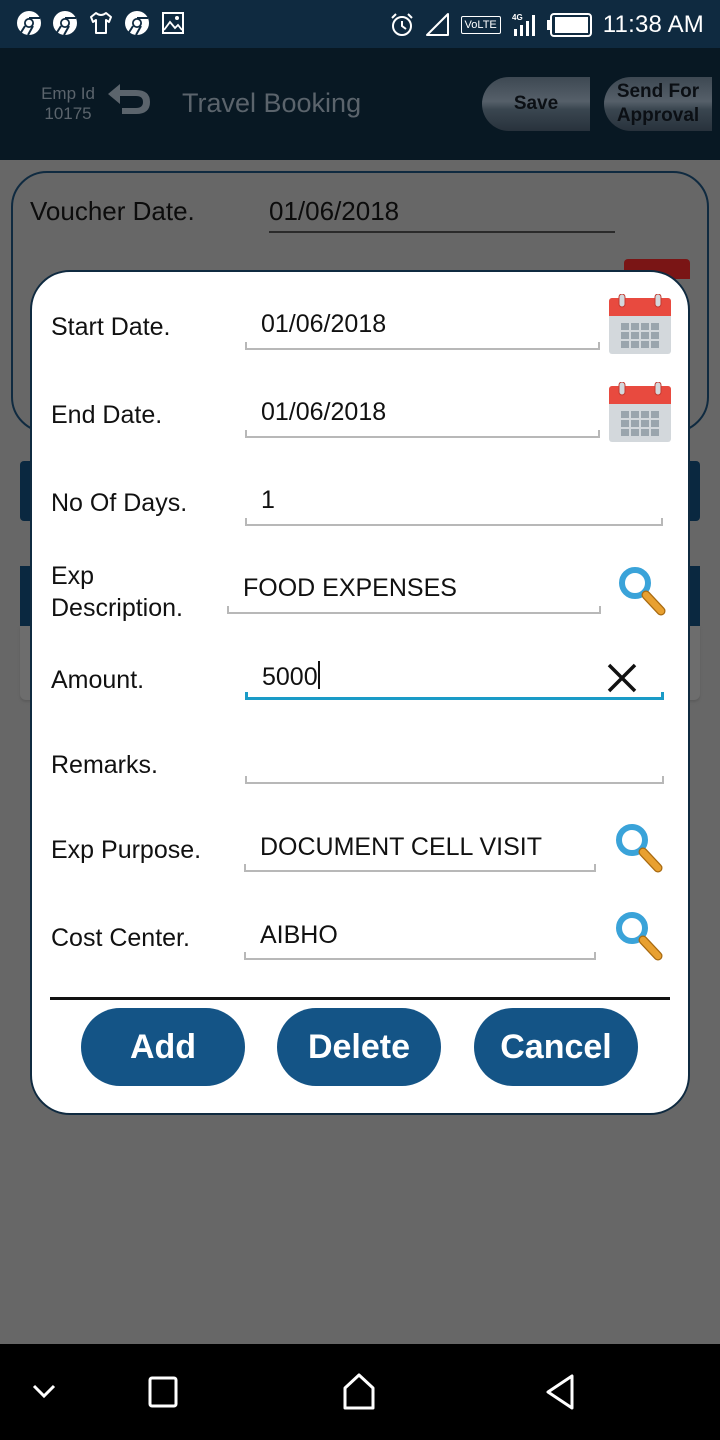  I want to click on no-of-days-underline, so click(454, 522).